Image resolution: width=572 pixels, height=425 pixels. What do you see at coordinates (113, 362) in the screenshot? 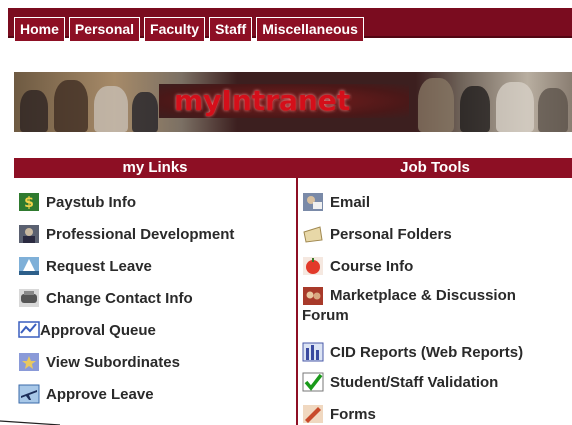
I see `link-label: View Subordinates` at bounding box center [113, 362].